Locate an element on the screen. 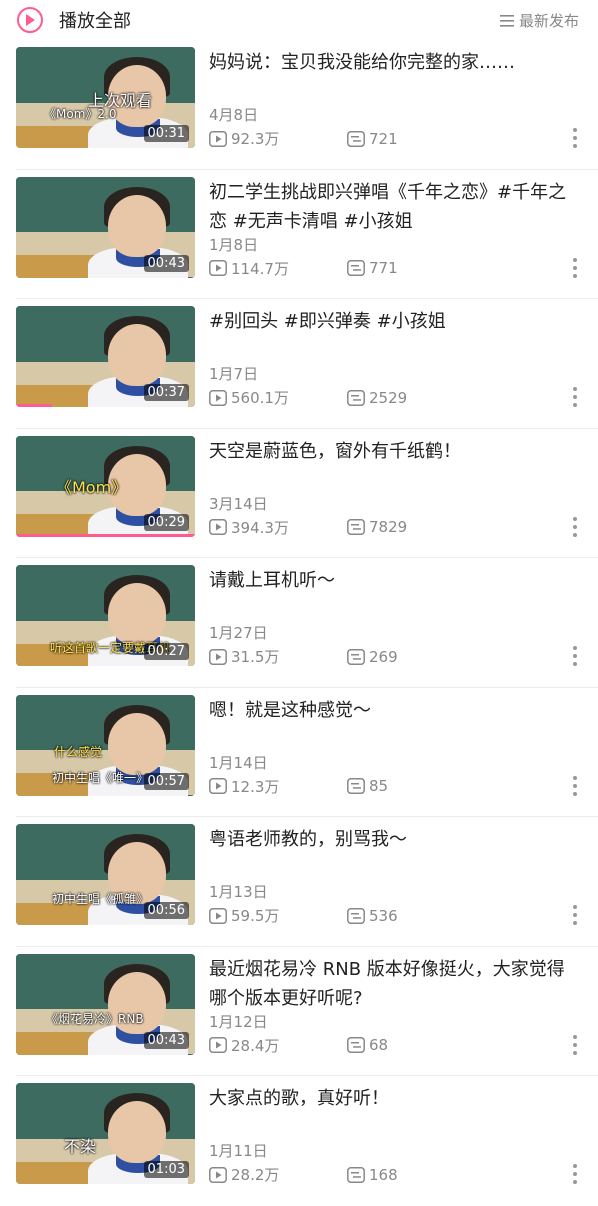  sort-label: 最新发布 is located at coordinates (548, 21).